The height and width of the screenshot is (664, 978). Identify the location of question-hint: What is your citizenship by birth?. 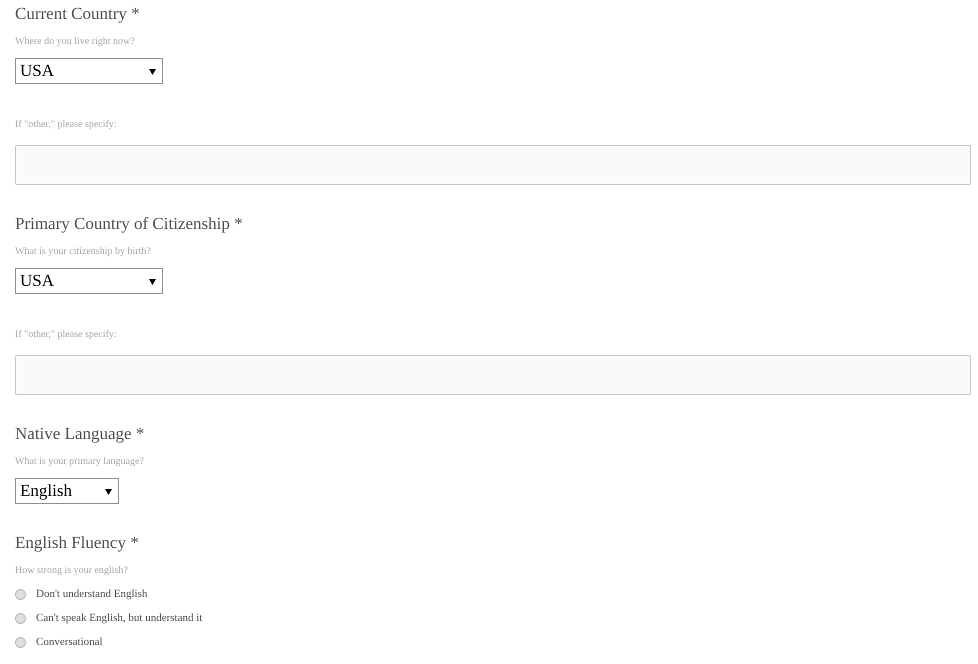
(83, 252).